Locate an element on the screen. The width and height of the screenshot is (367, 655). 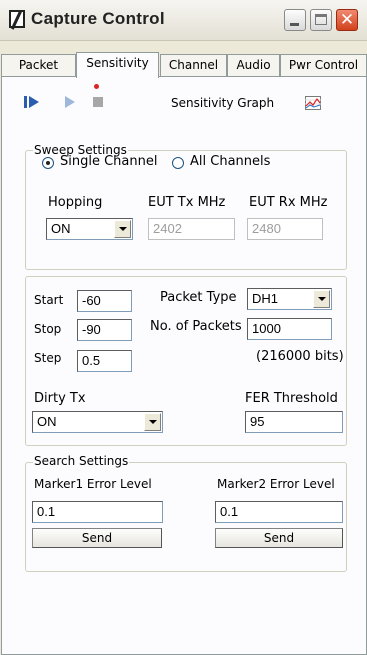
marker1-label: Marker1 Error Level is located at coordinates (93, 484).